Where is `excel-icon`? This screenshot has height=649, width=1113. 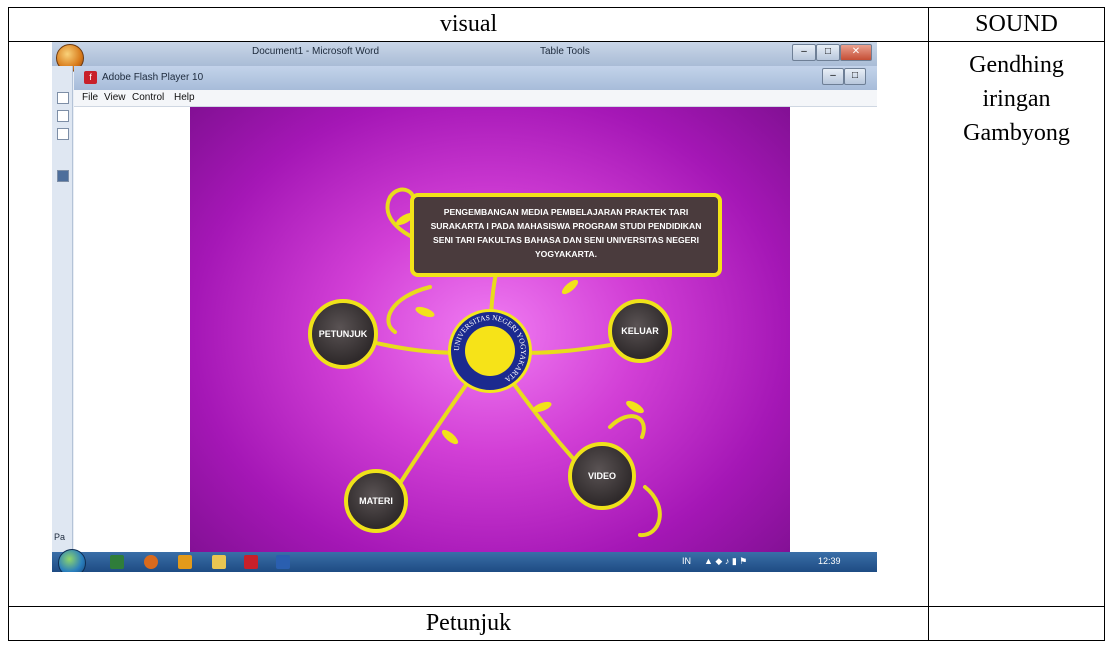
excel-icon is located at coordinates (117, 562).